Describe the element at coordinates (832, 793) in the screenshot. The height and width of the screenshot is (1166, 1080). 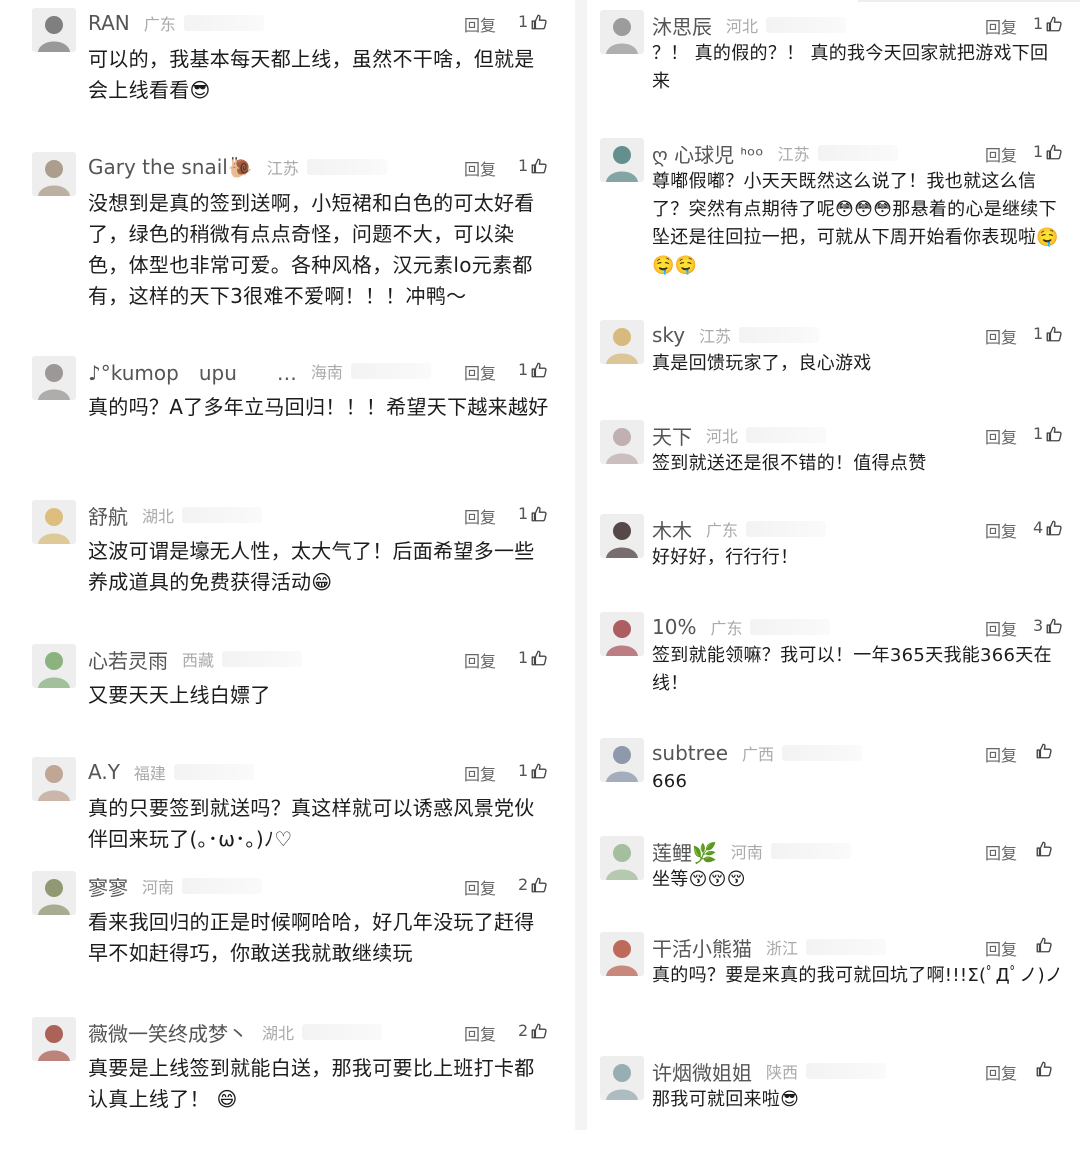
I see `comment-item: subtree 广西 回复 666` at that location.